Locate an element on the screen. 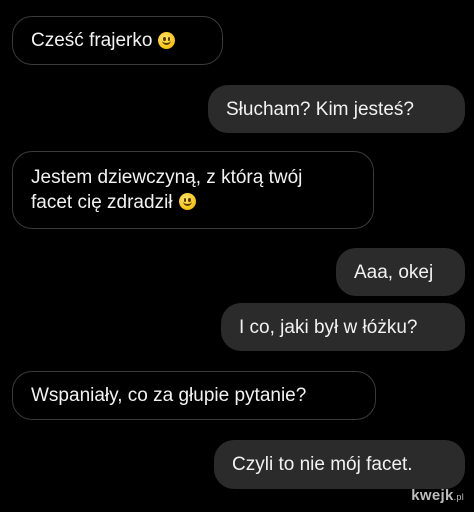  kwejk-watermark: kwejk.pl is located at coordinates (437, 495).